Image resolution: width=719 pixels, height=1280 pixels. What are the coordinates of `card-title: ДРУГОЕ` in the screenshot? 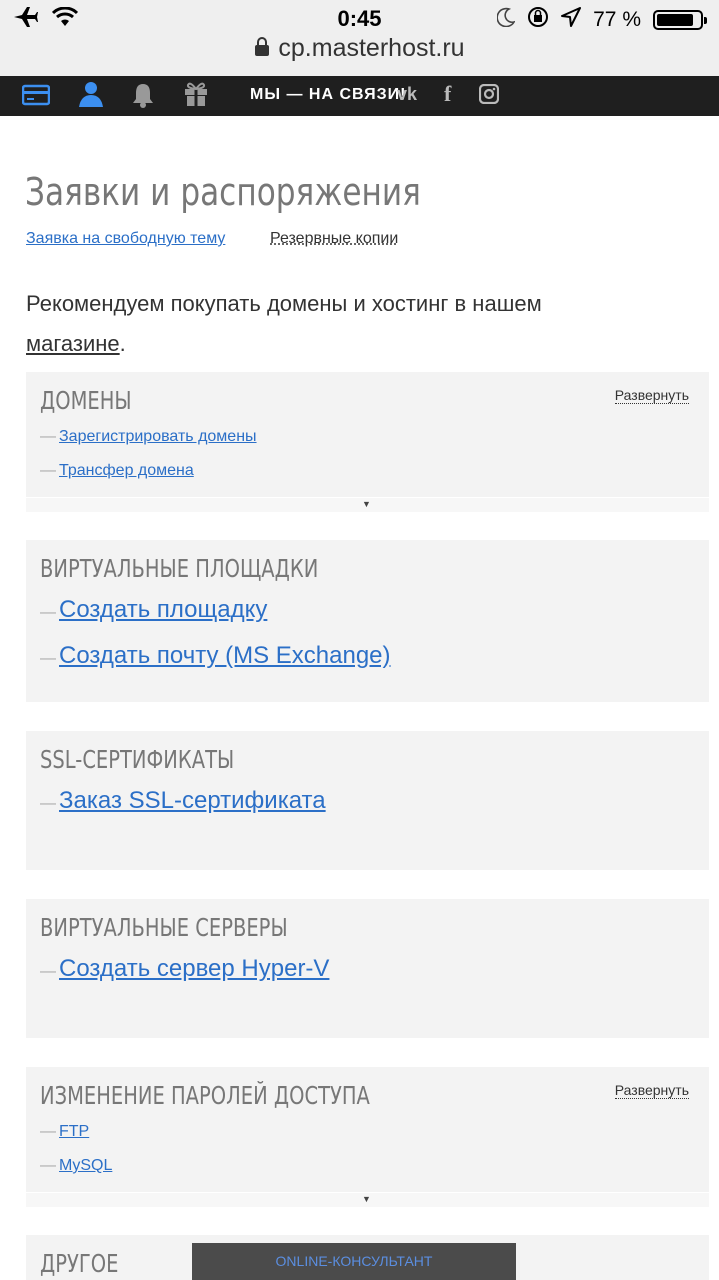 It's located at (79, 1263).